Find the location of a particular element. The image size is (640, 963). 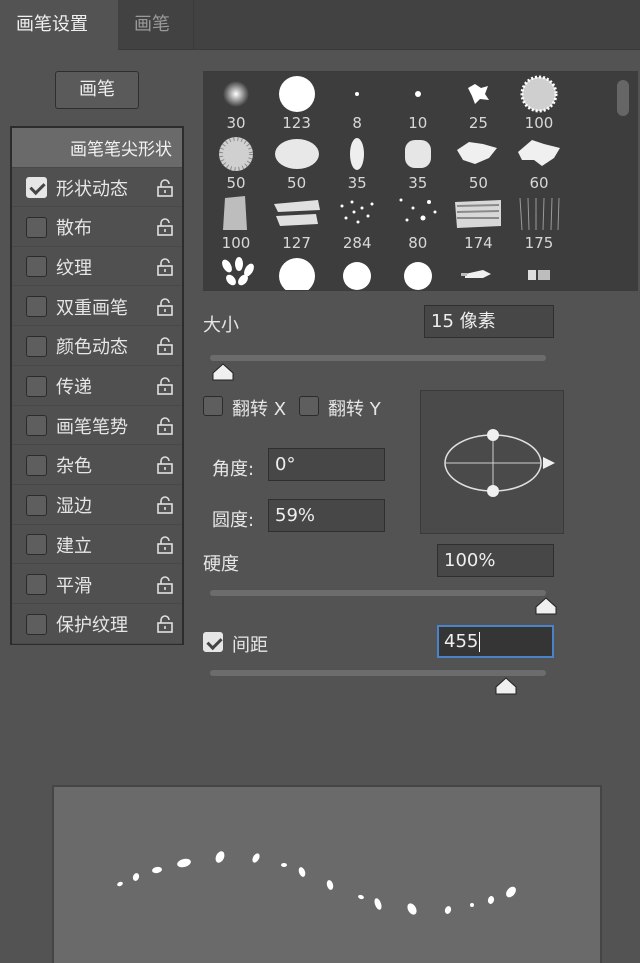

sidebar-item-3: 纹理 is located at coordinates (97, 267).